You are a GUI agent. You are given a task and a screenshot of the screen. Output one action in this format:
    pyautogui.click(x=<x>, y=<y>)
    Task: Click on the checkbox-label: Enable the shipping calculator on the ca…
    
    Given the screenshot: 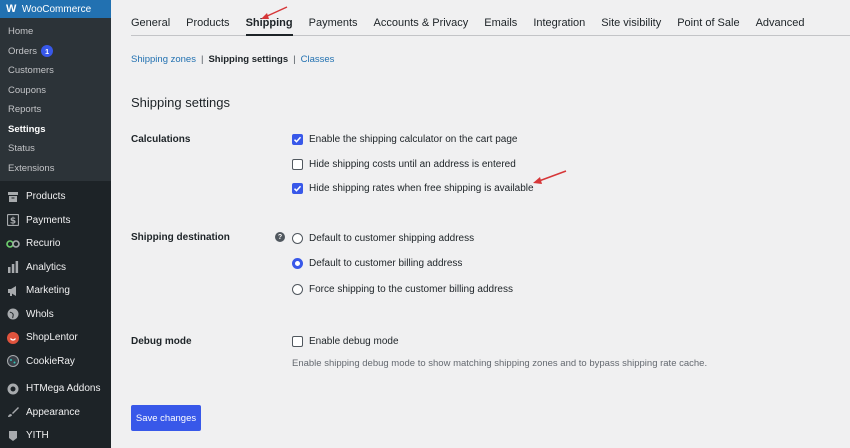 What is the action you would take?
    pyautogui.click(x=413, y=139)
    